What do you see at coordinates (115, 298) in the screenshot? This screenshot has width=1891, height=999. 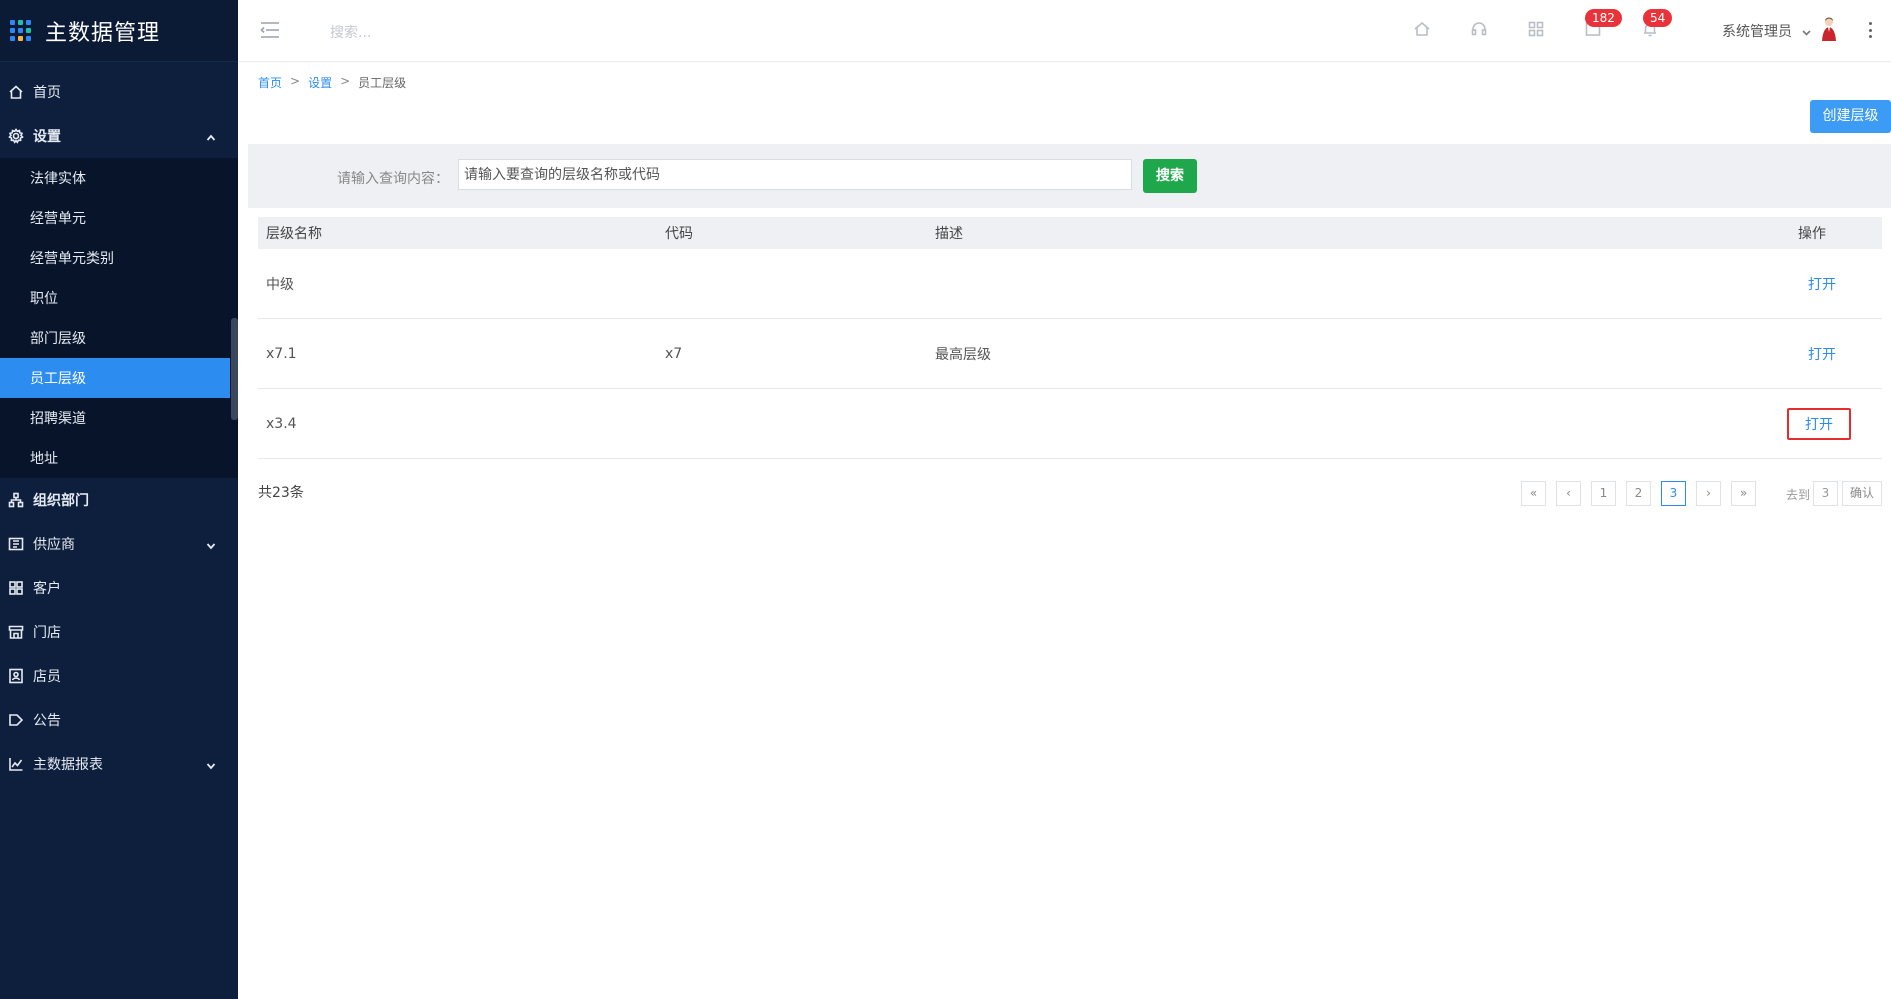 I see `sidebar-item-position: 职位` at bounding box center [115, 298].